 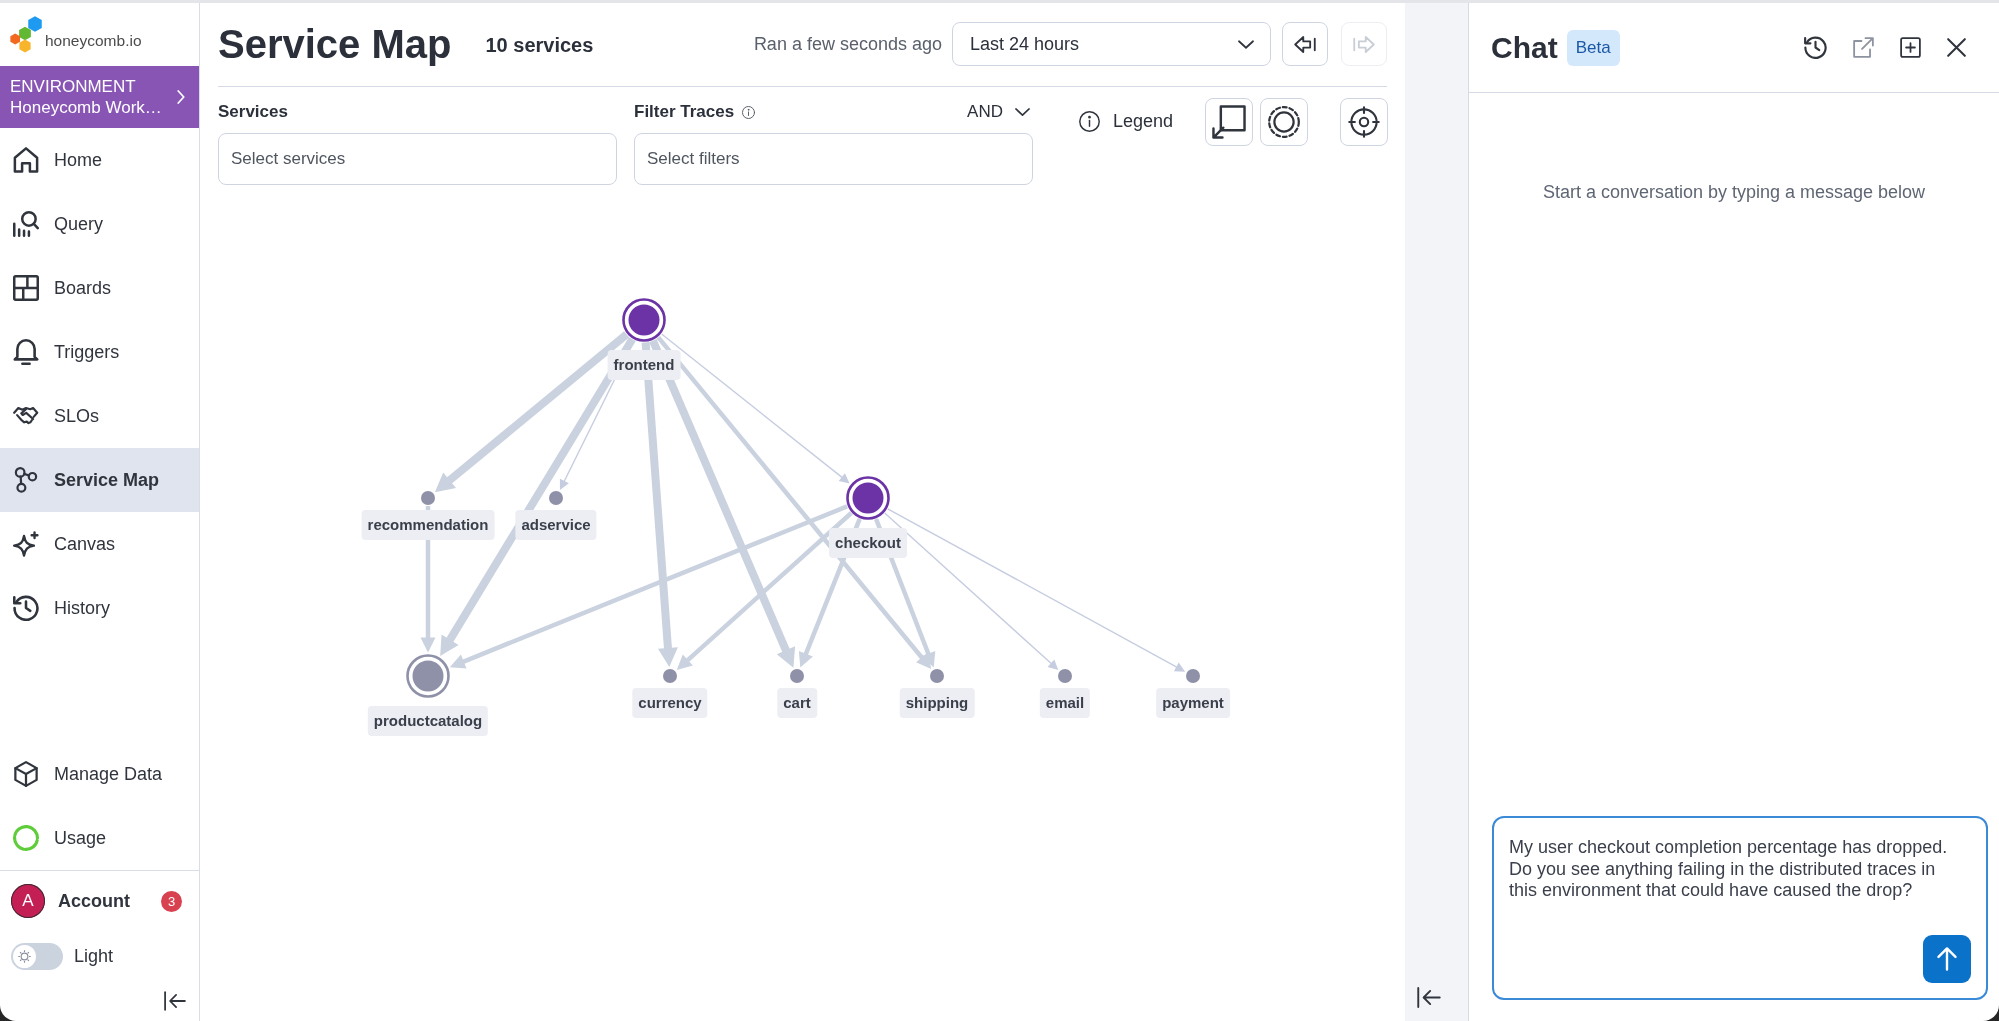 I want to click on nav-item: Triggers, so click(x=99, y=352).